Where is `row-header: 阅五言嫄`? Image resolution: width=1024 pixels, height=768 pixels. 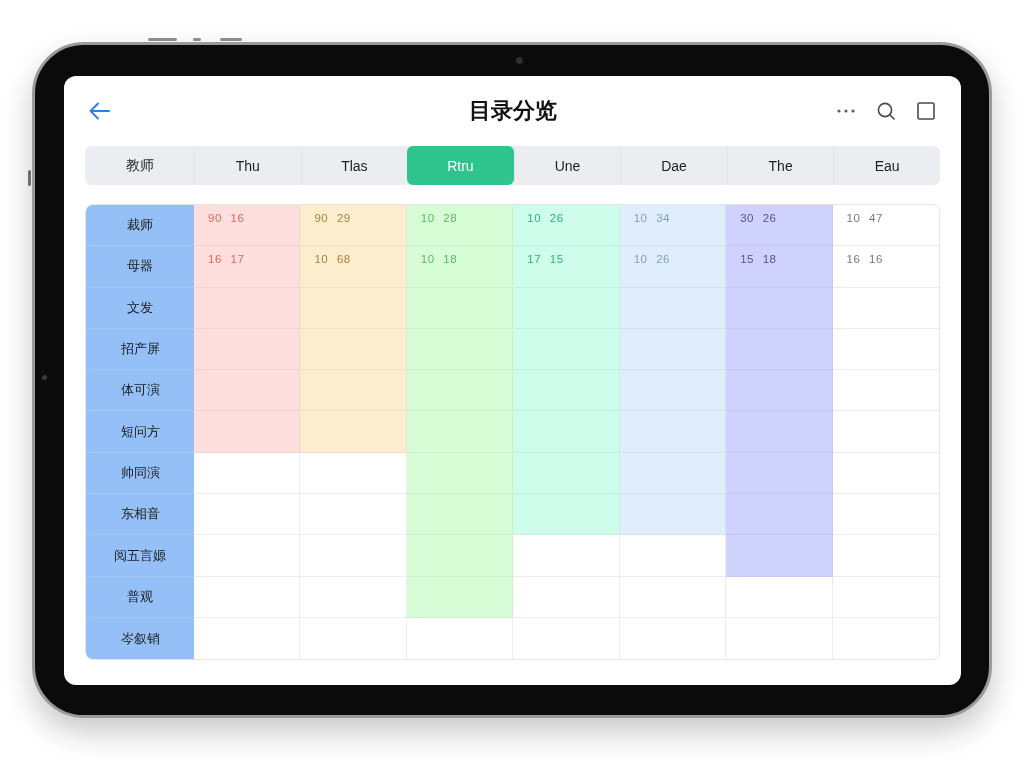 row-header: 阅五言嫄 is located at coordinates (140, 556).